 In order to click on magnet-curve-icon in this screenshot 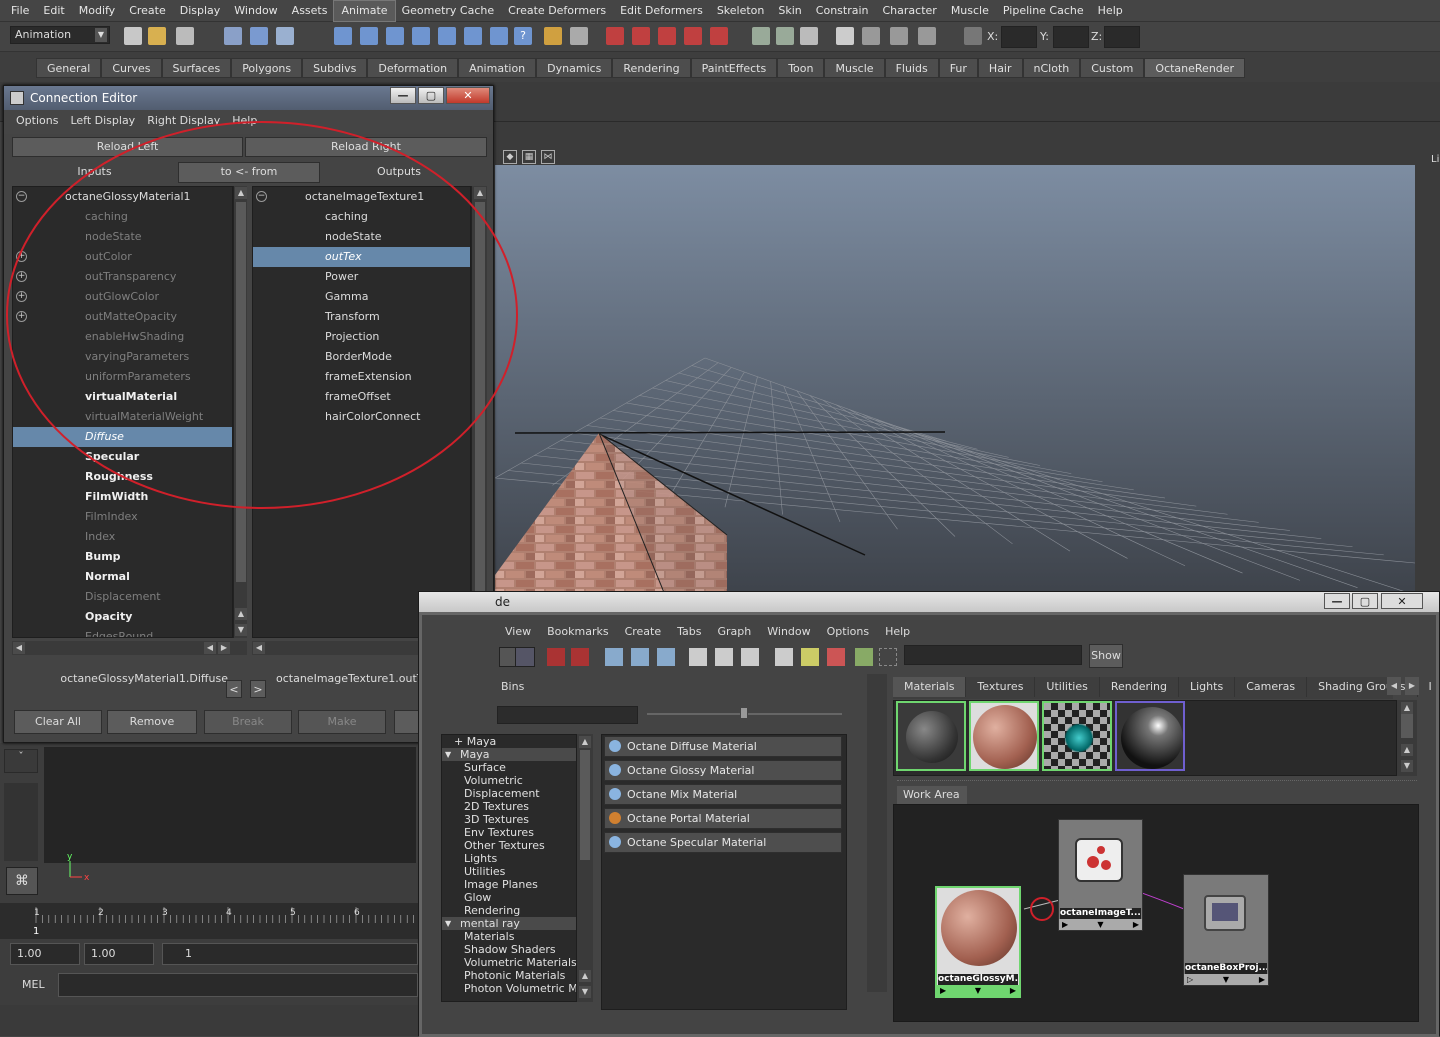, I will do `click(641, 36)`.